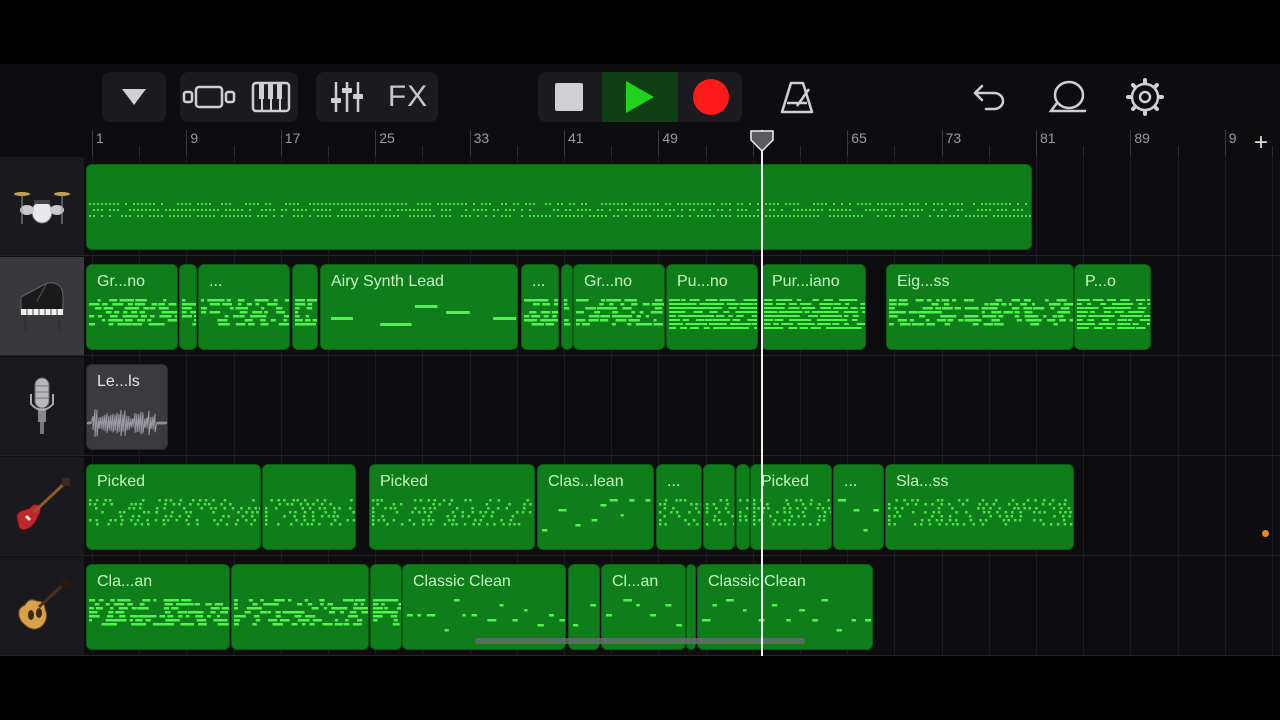  I want to click on midi-region: Eig...ss, so click(980, 307).